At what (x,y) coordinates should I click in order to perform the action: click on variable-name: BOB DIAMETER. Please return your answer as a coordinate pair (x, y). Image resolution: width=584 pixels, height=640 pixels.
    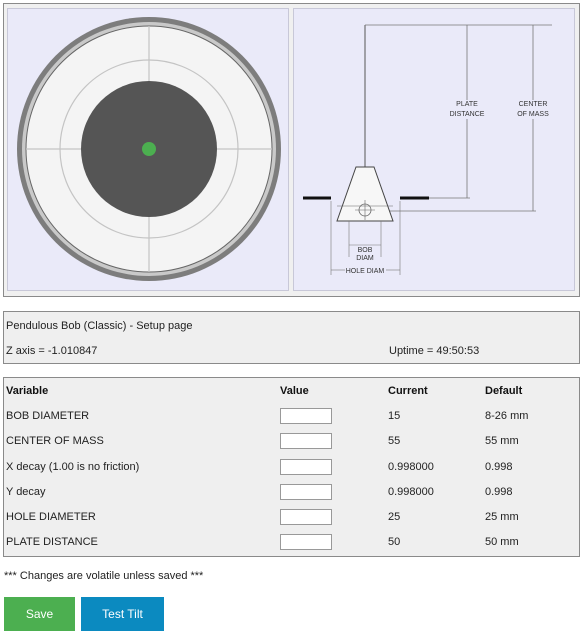
    Looking at the image, I should click on (48, 416).